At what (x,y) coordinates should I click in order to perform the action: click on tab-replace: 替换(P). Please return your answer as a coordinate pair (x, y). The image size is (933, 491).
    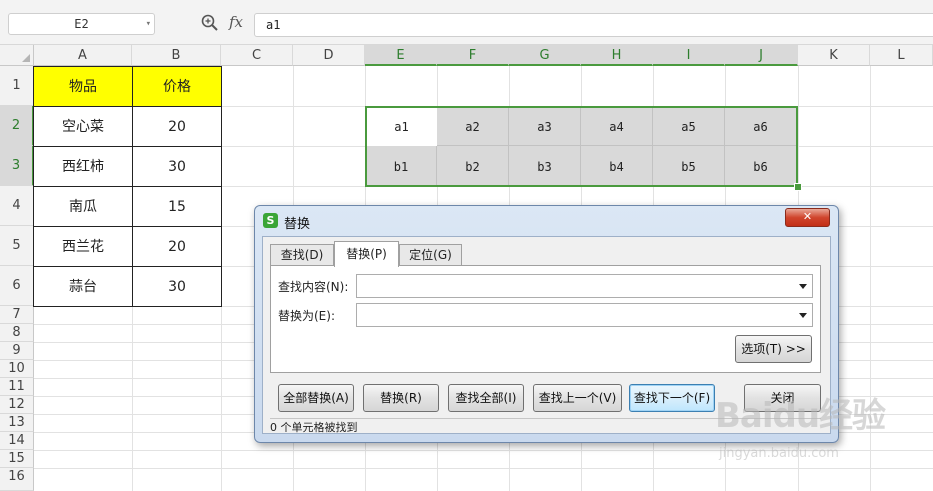
    Looking at the image, I should click on (366, 254).